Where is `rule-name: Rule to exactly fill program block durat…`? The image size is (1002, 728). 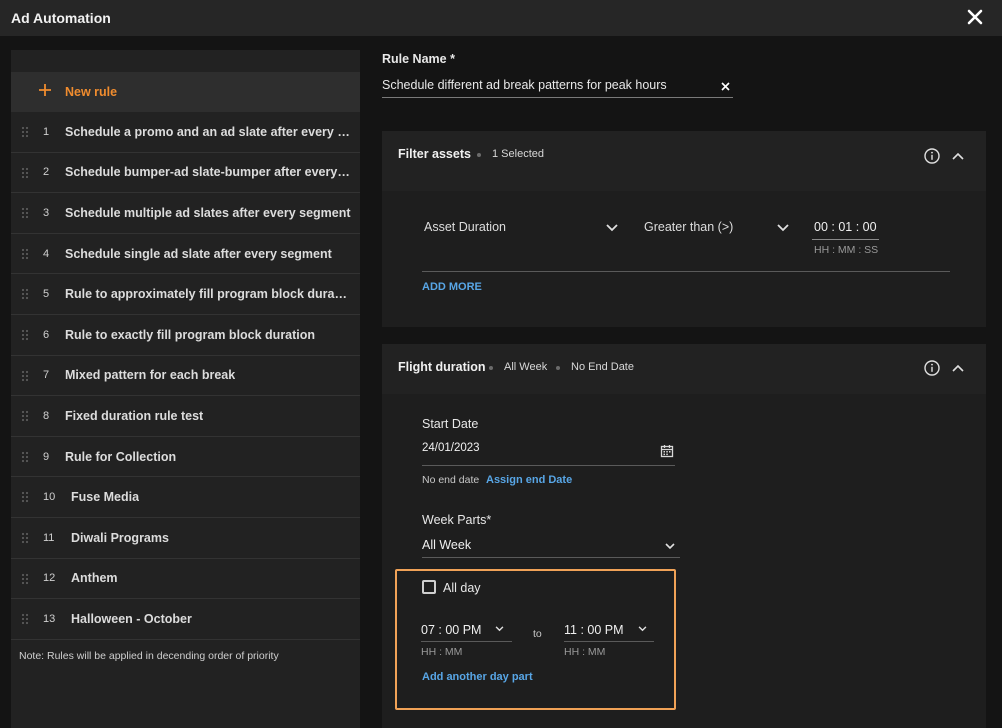 rule-name: Rule to exactly fill program block durat… is located at coordinates (190, 334).